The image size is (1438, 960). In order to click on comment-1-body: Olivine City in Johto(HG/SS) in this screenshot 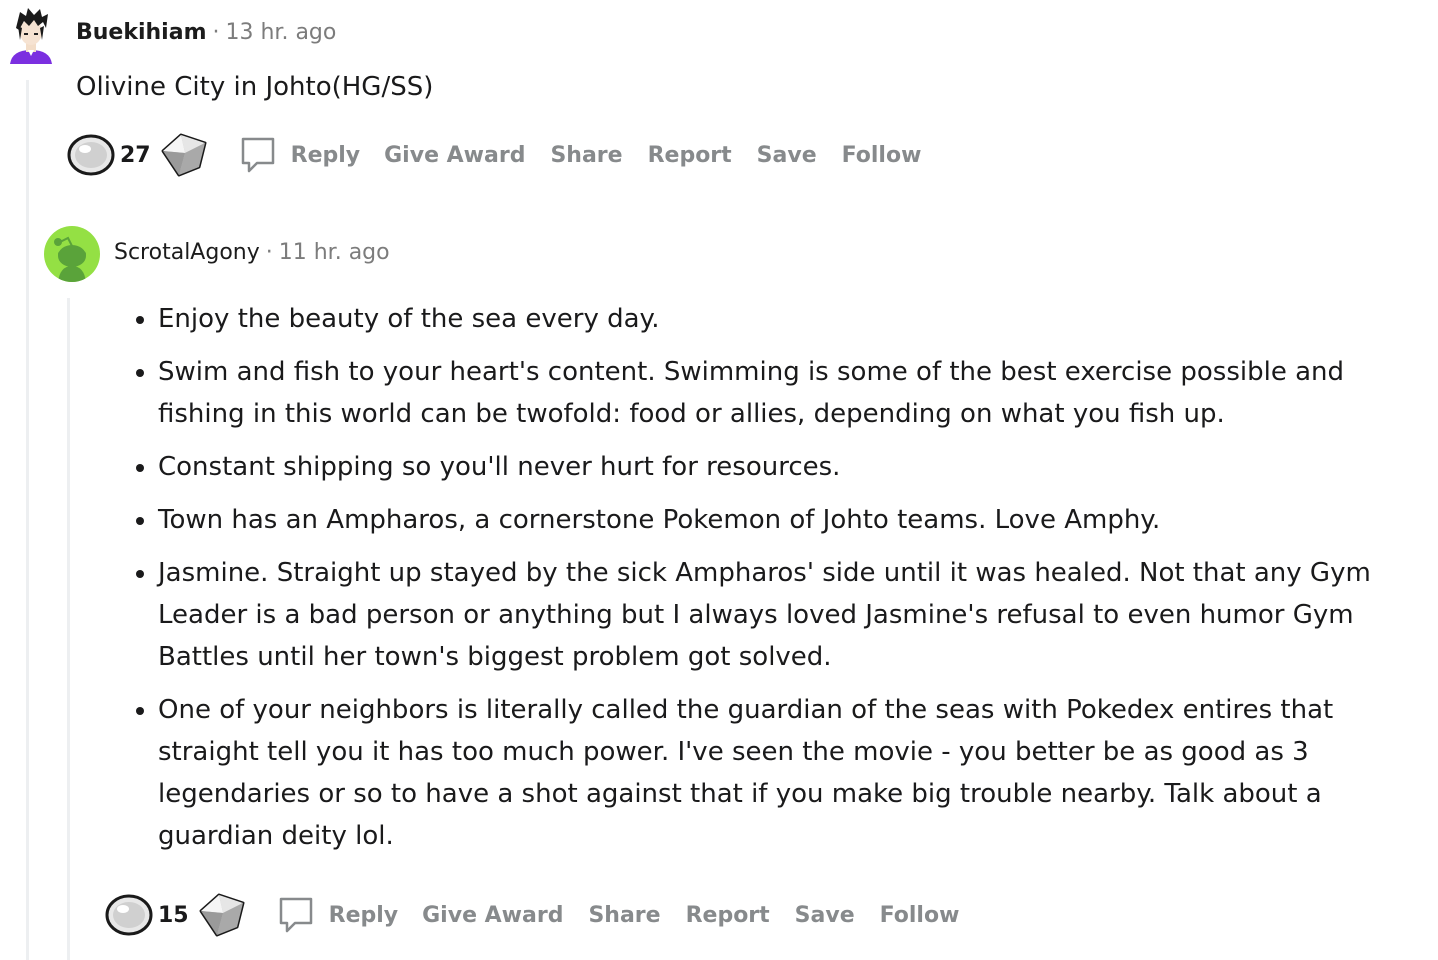, I will do `click(255, 87)`.